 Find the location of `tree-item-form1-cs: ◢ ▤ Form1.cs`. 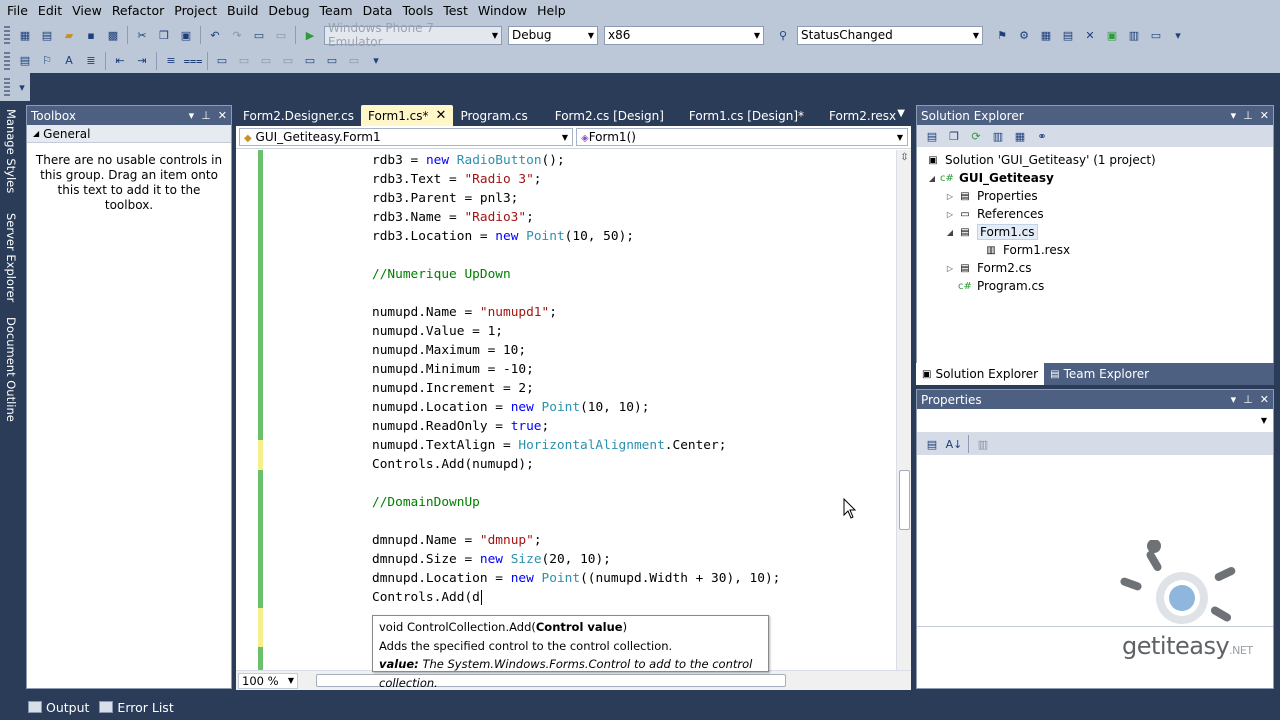

tree-item-form1-cs: ◢ ▤ Form1.cs is located at coordinates (990, 232).